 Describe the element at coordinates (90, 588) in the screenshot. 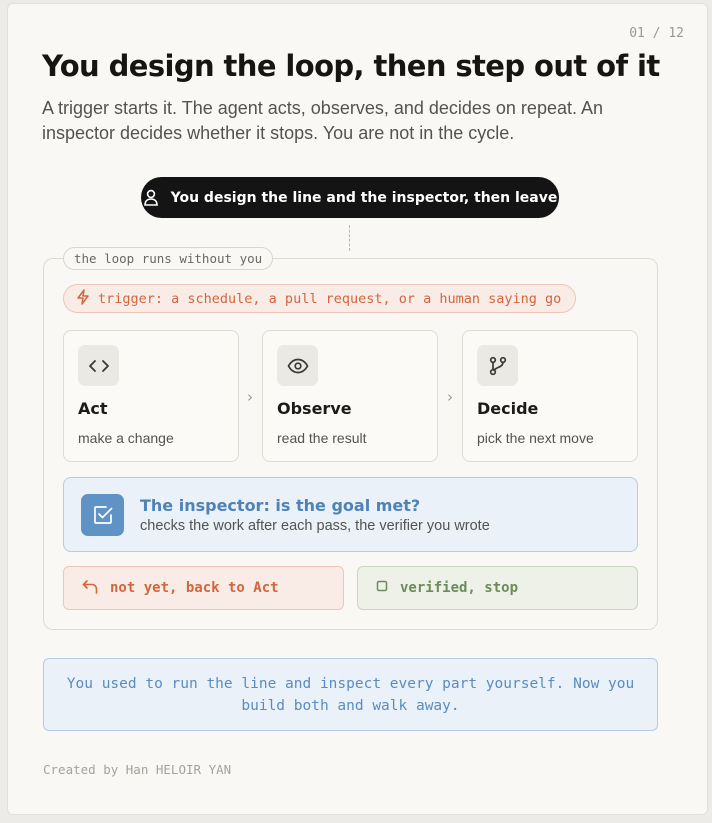

I see `return-arrow-icon` at that location.